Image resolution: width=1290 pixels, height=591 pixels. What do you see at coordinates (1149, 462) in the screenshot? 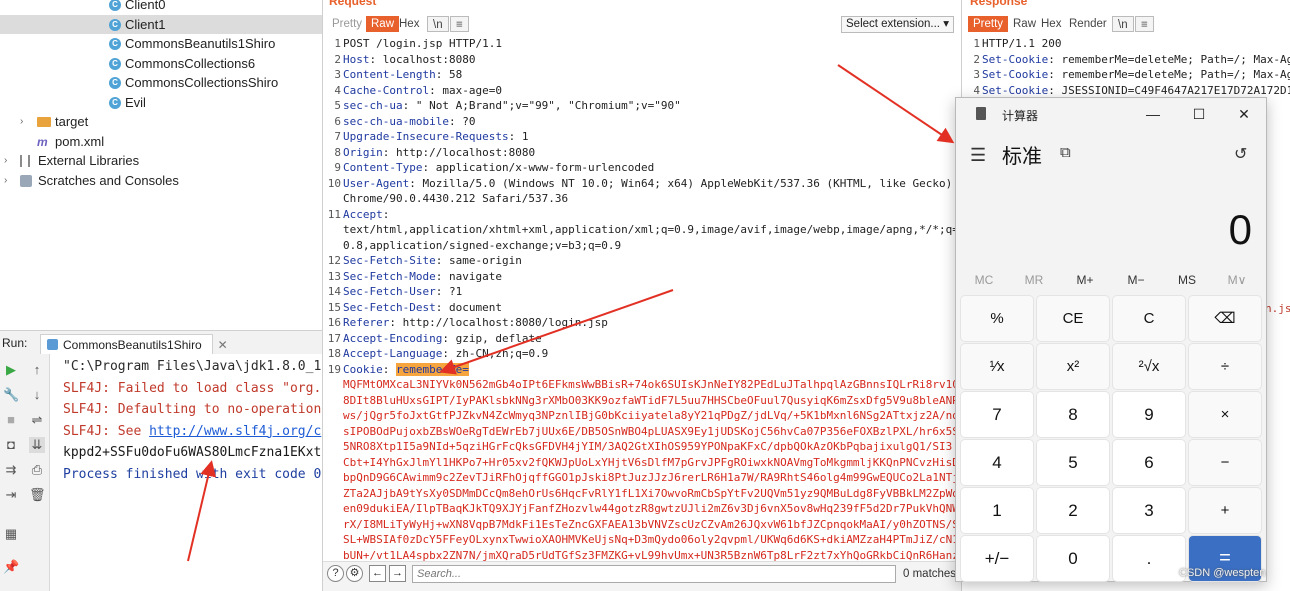
I see `key-6: 6` at bounding box center [1149, 462].